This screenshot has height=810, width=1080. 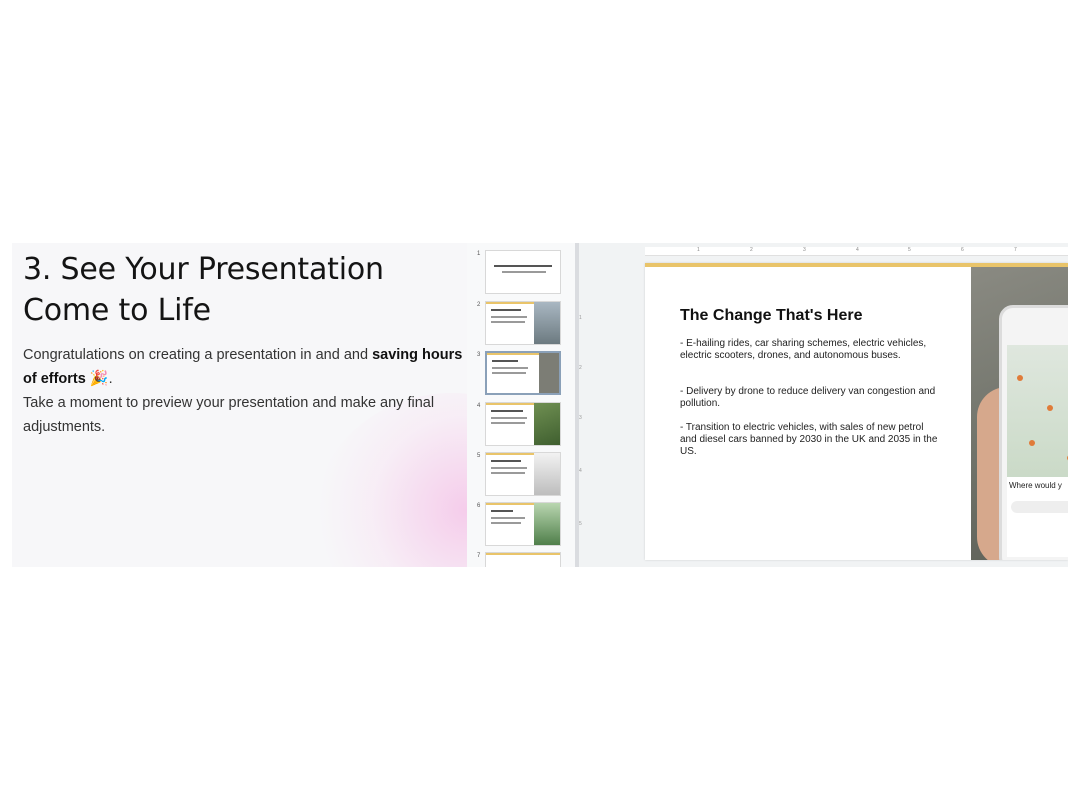 What do you see at coordinates (243, 290) in the screenshot?
I see `section-heading: 3. See Your Presentation Come to Life` at bounding box center [243, 290].